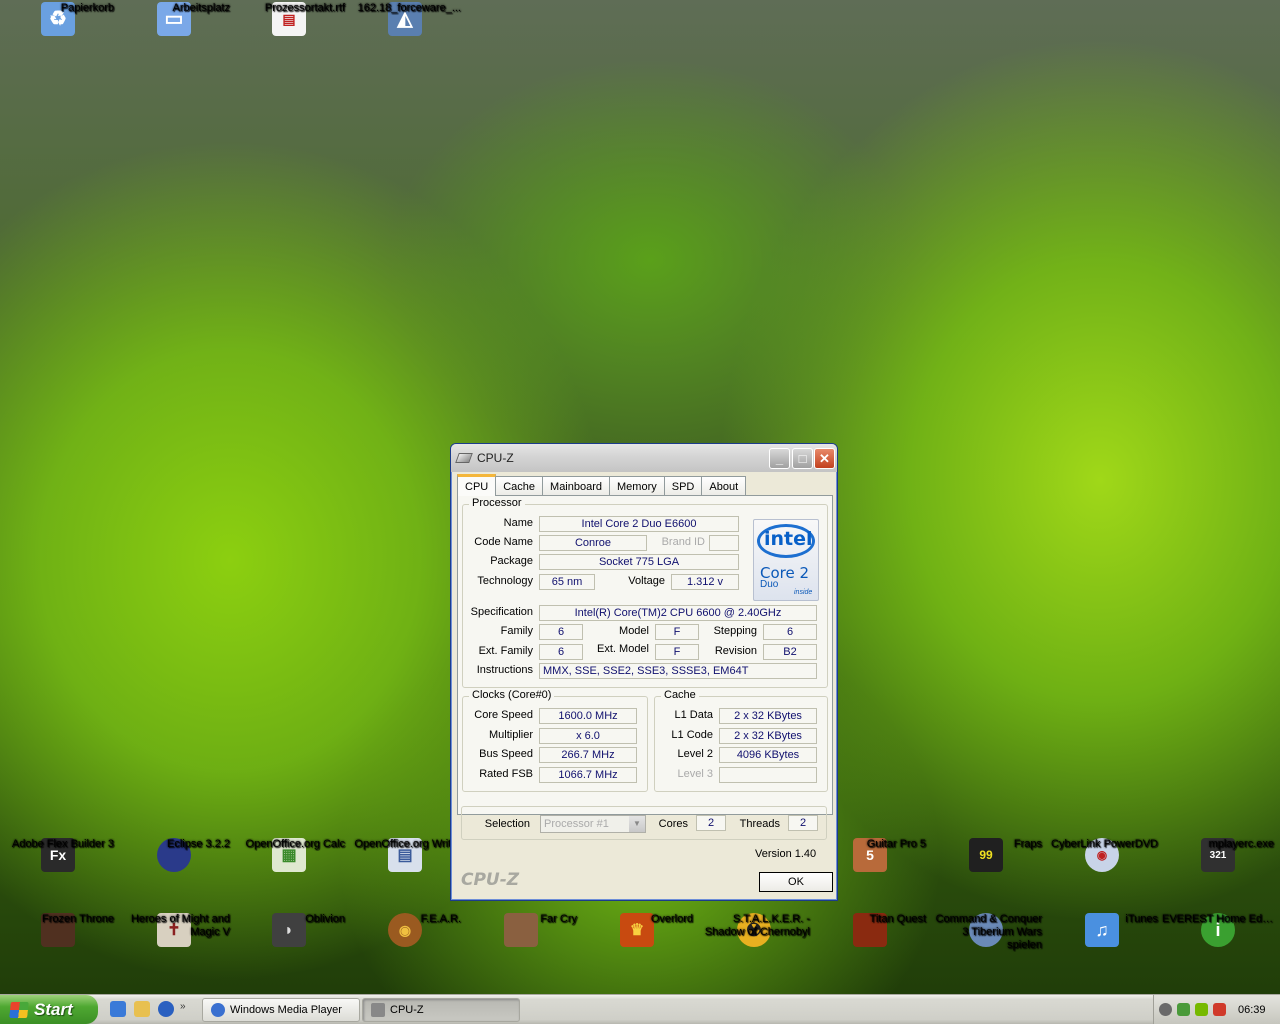 The image size is (1280, 1024). What do you see at coordinates (504, 670) in the screenshot?
I see `instructions-label: Instructions` at bounding box center [504, 670].